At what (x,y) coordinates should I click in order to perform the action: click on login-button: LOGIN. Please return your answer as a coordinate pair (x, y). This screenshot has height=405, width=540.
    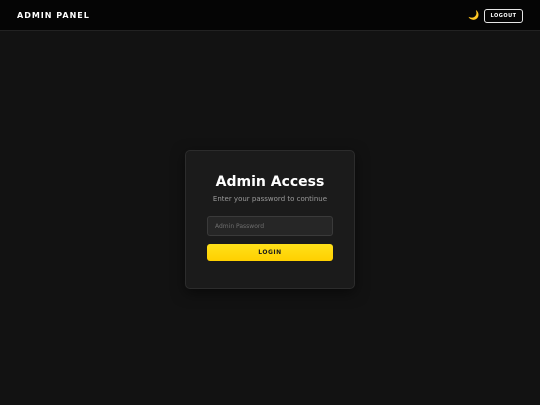
    Looking at the image, I should click on (270, 252).